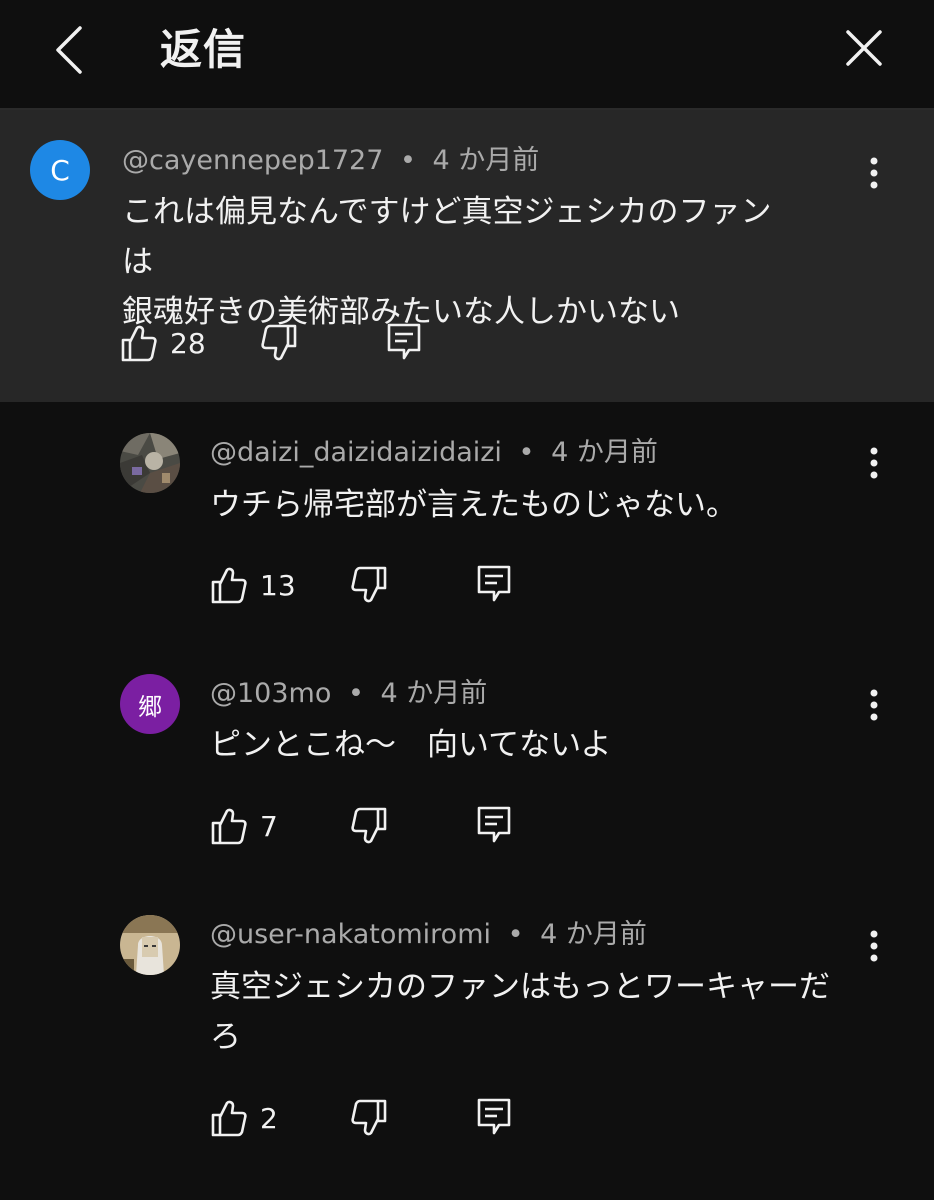  I want to click on back-button, so click(70, 50).